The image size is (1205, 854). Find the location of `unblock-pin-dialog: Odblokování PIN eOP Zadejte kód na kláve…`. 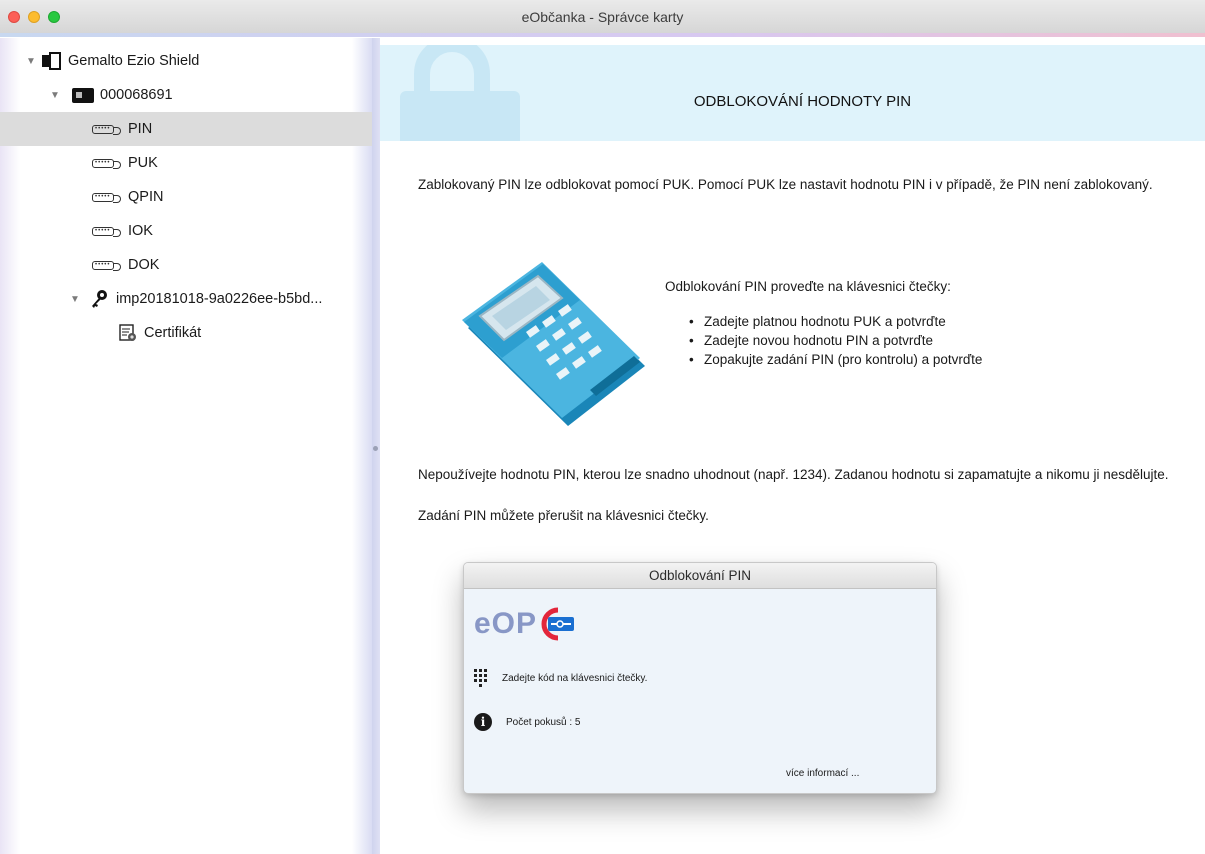

unblock-pin-dialog: Odblokování PIN eOP Zadejte kód na kláve… is located at coordinates (700, 678).